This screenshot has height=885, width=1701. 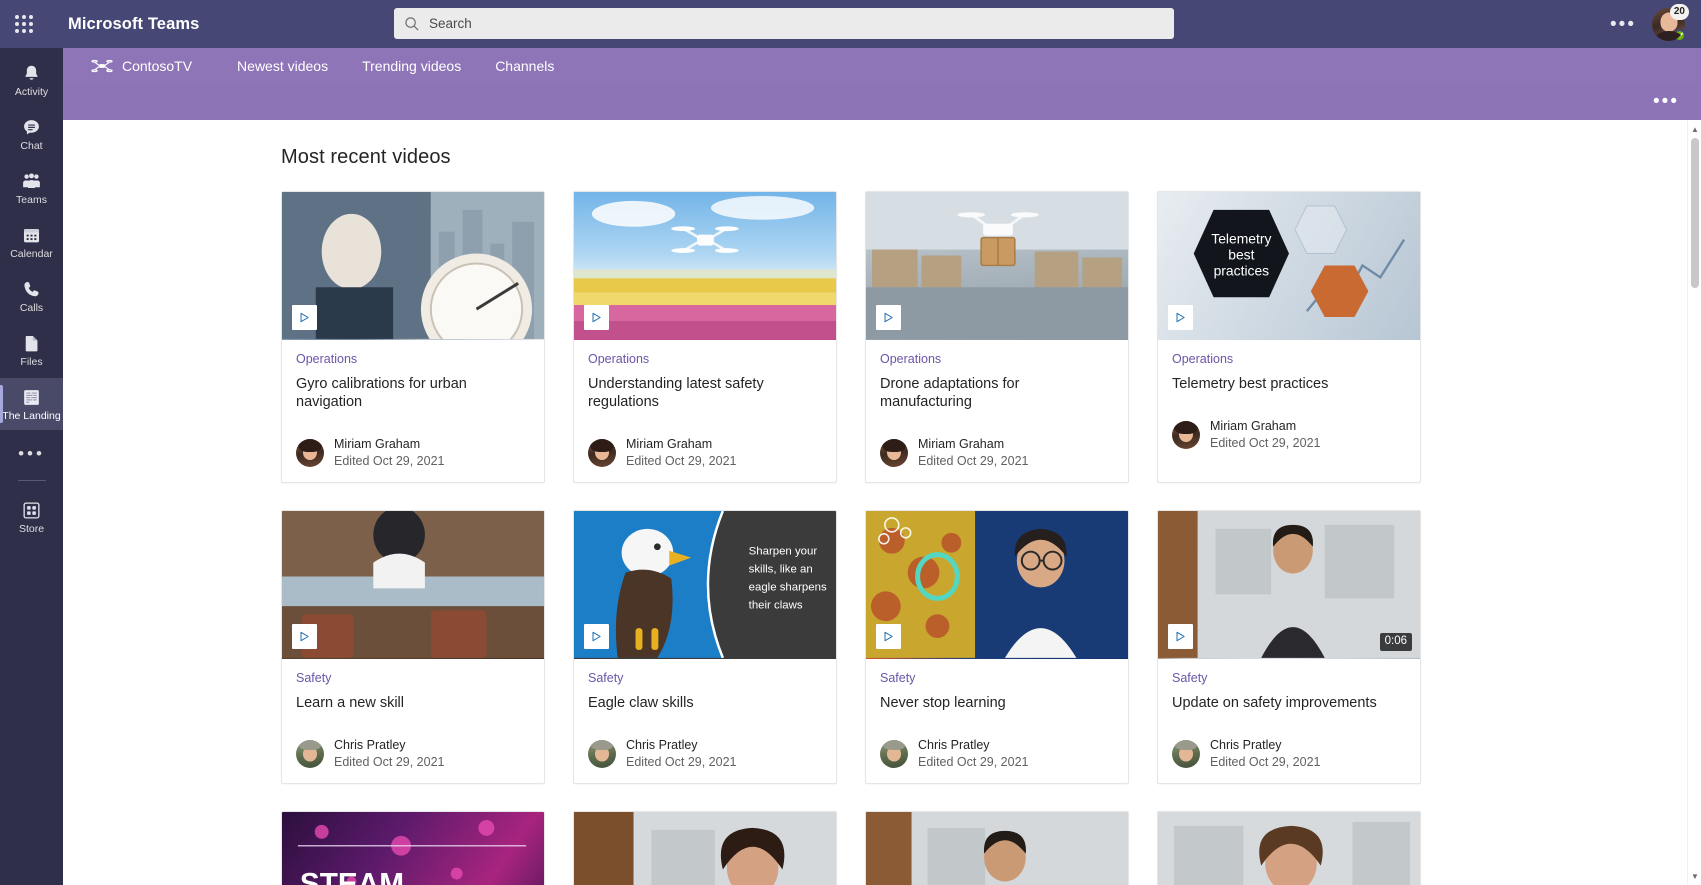 I want to click on scroll-up-icon: ▲, so click(x=1694, y=129).